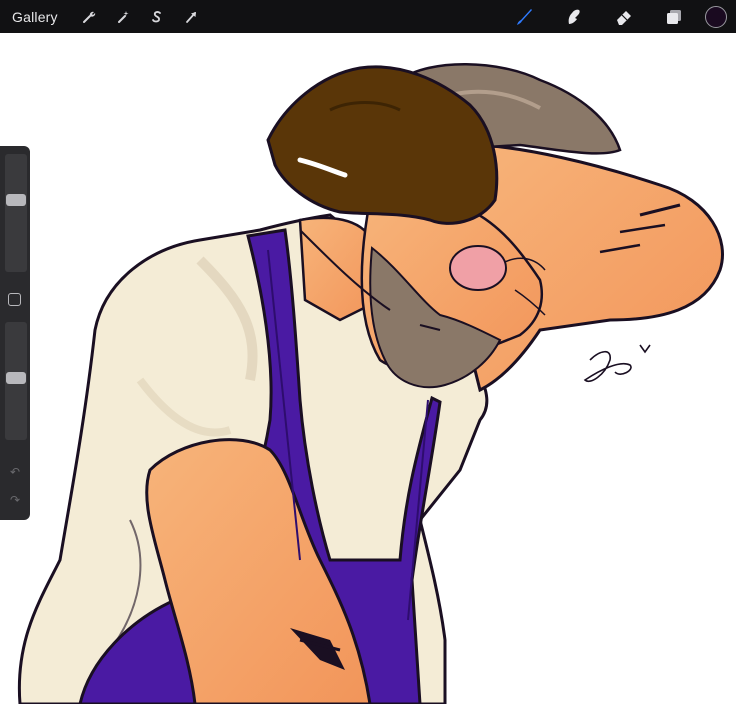 Image resolution: width=736 pixels, height=704 pixels. What do you see at coordinates (368, 16) in the screenshot?
I see `top-toolbar: Gallery` at bounding box center [368, 16].